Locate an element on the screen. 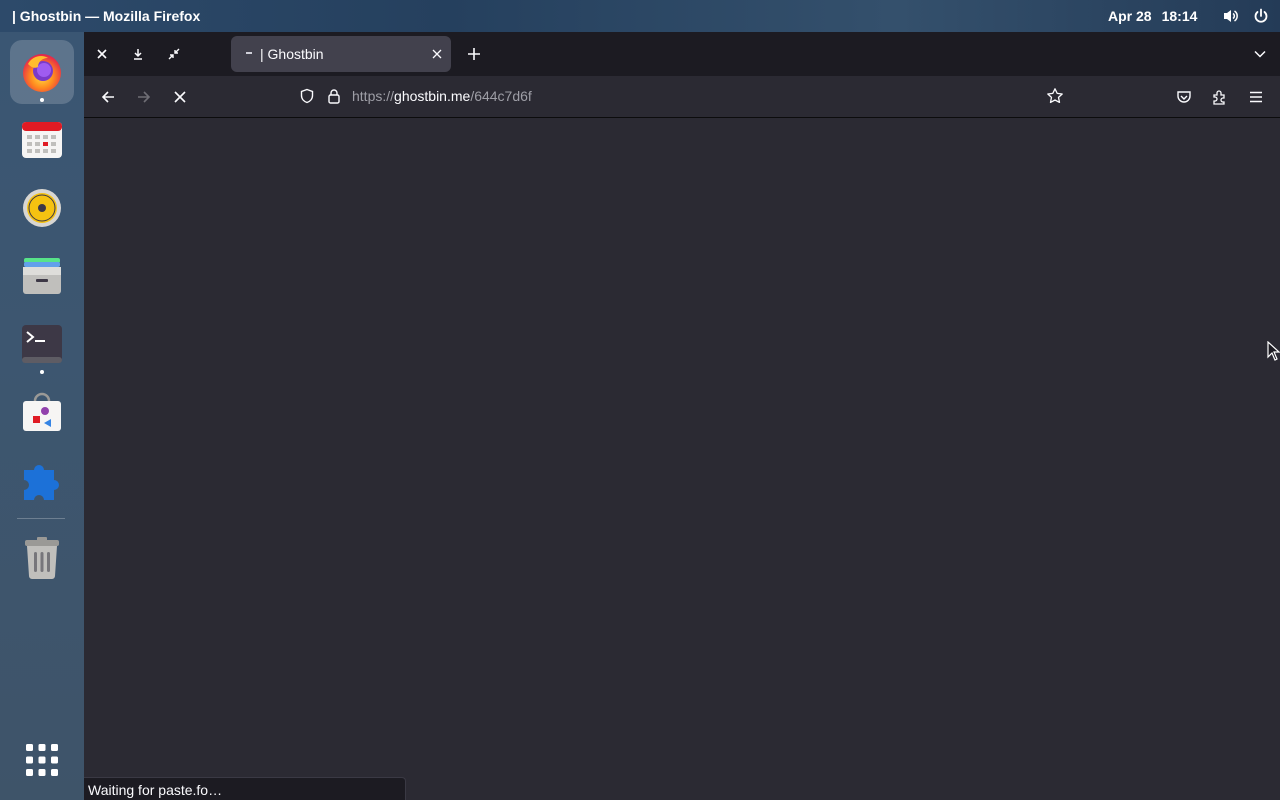  dock is located at coordinates (42, 416).